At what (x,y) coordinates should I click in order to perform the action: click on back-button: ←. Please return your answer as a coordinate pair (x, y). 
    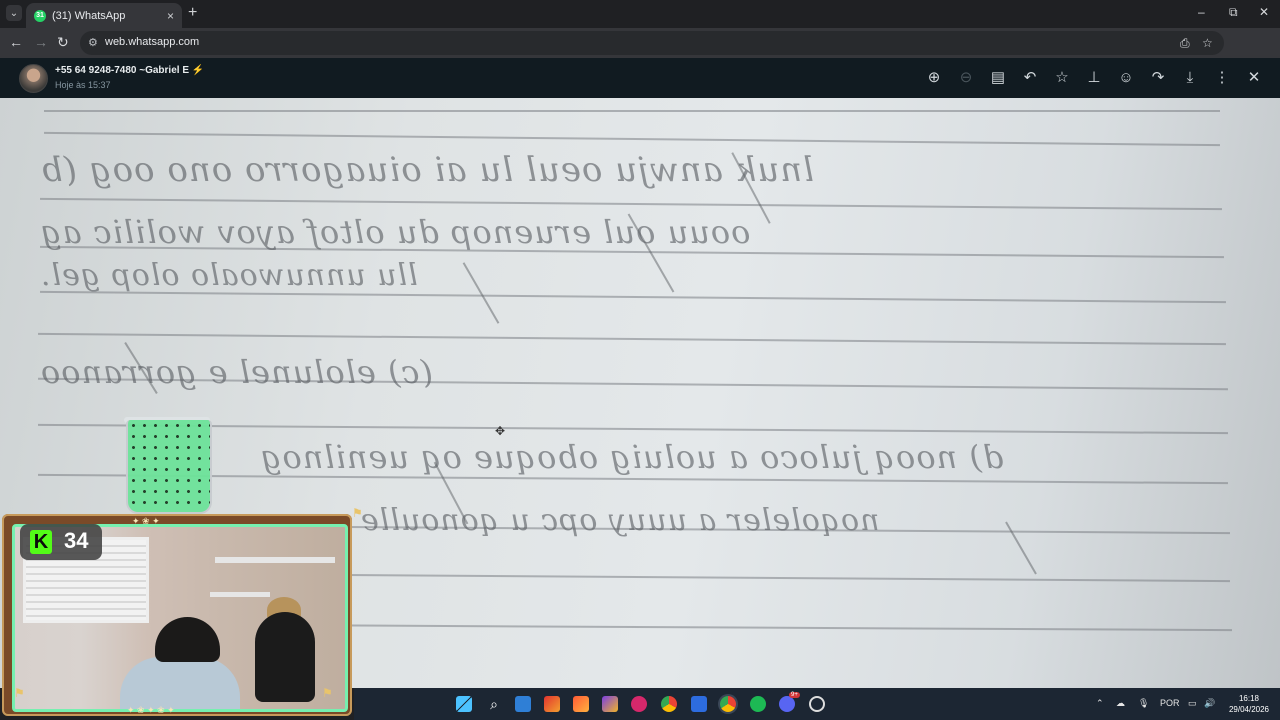
    Looking at the image, I should click on (16, 42).